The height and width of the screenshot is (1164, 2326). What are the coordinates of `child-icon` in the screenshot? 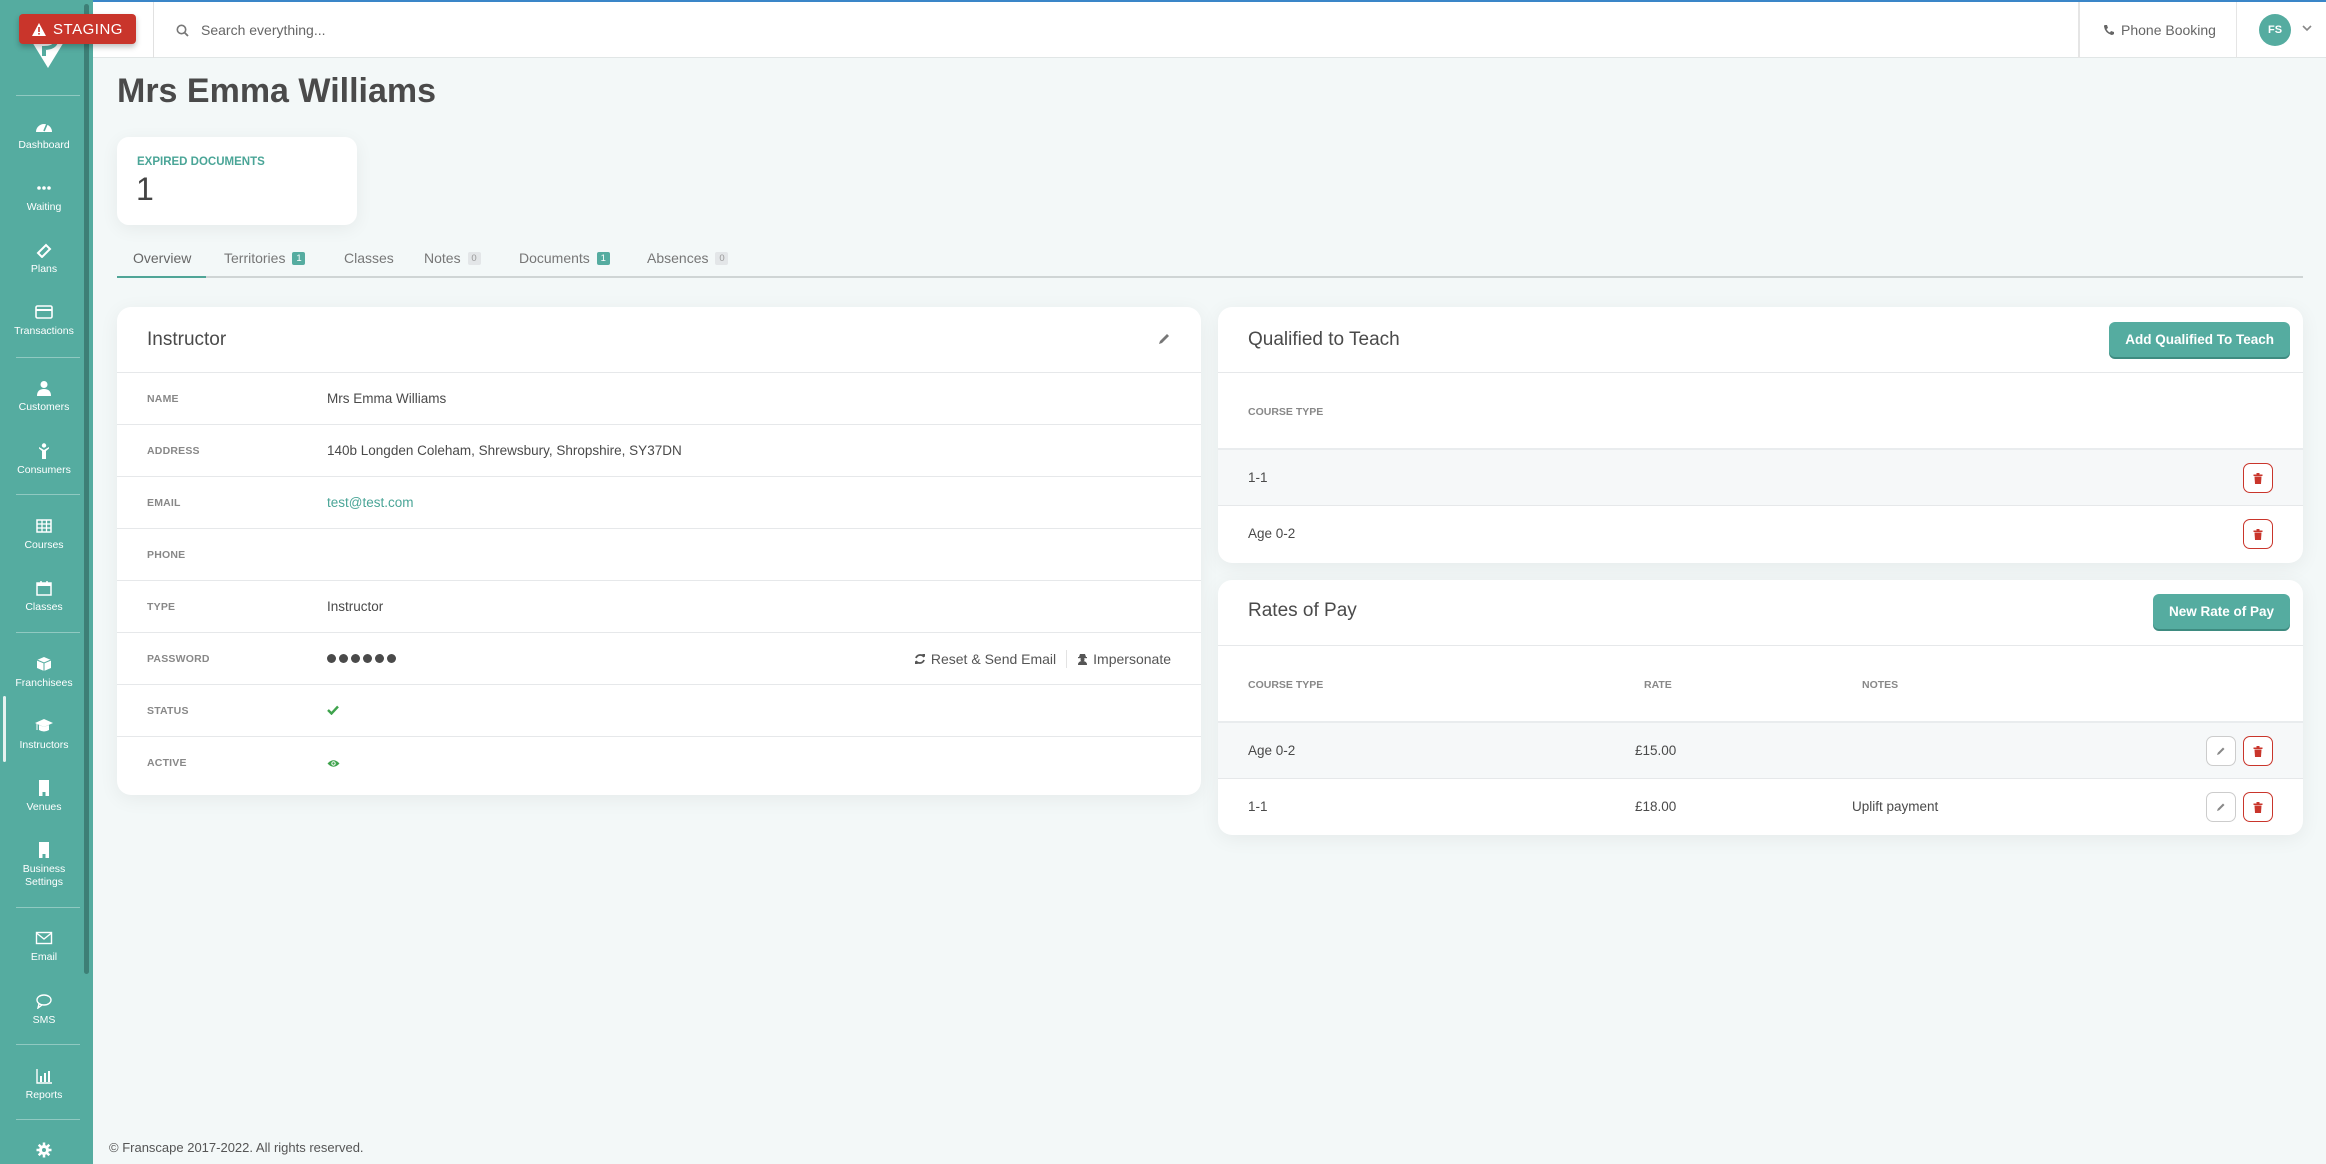 It's located at (44, 451).